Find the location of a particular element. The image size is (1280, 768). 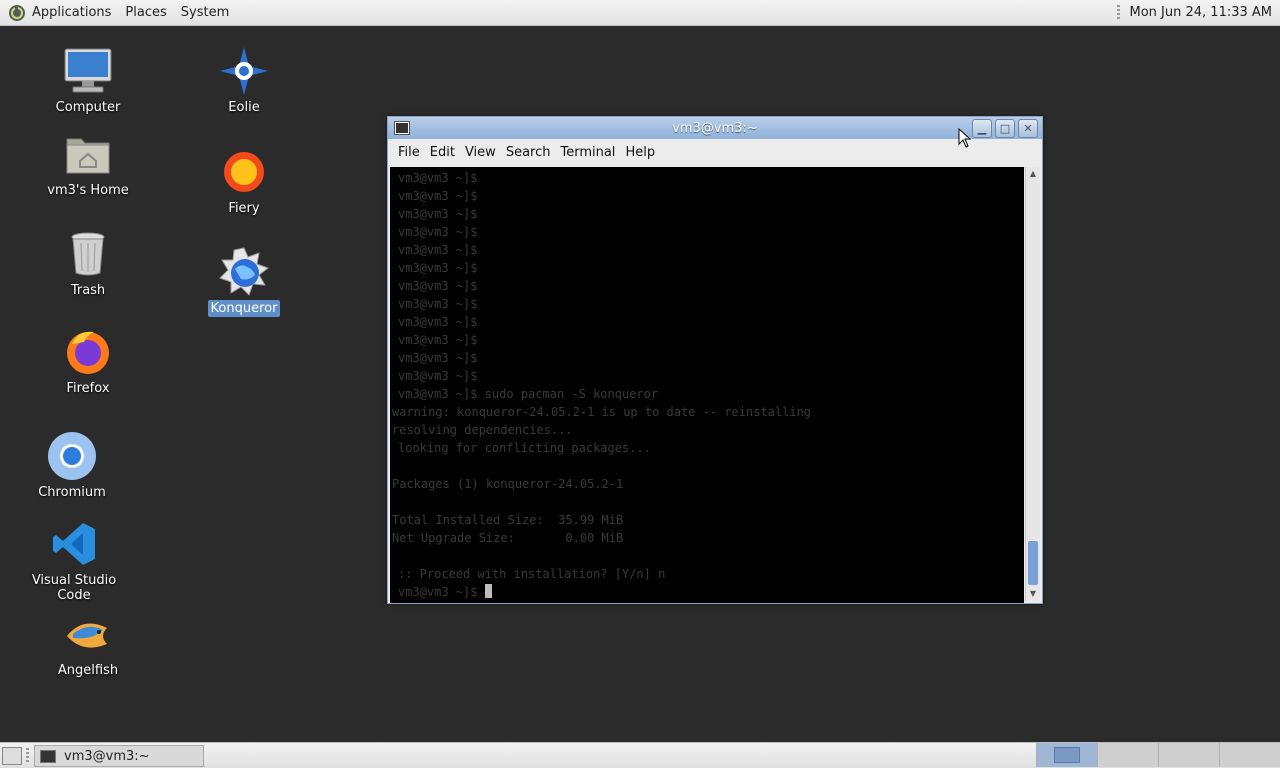

vscode-icon is located at coordinates (74, 544).